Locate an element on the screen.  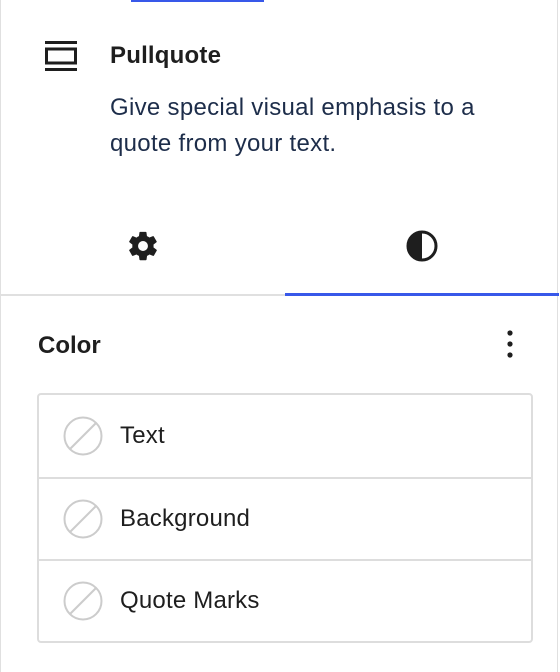
gear-icon is located at coordinates (143, 248).